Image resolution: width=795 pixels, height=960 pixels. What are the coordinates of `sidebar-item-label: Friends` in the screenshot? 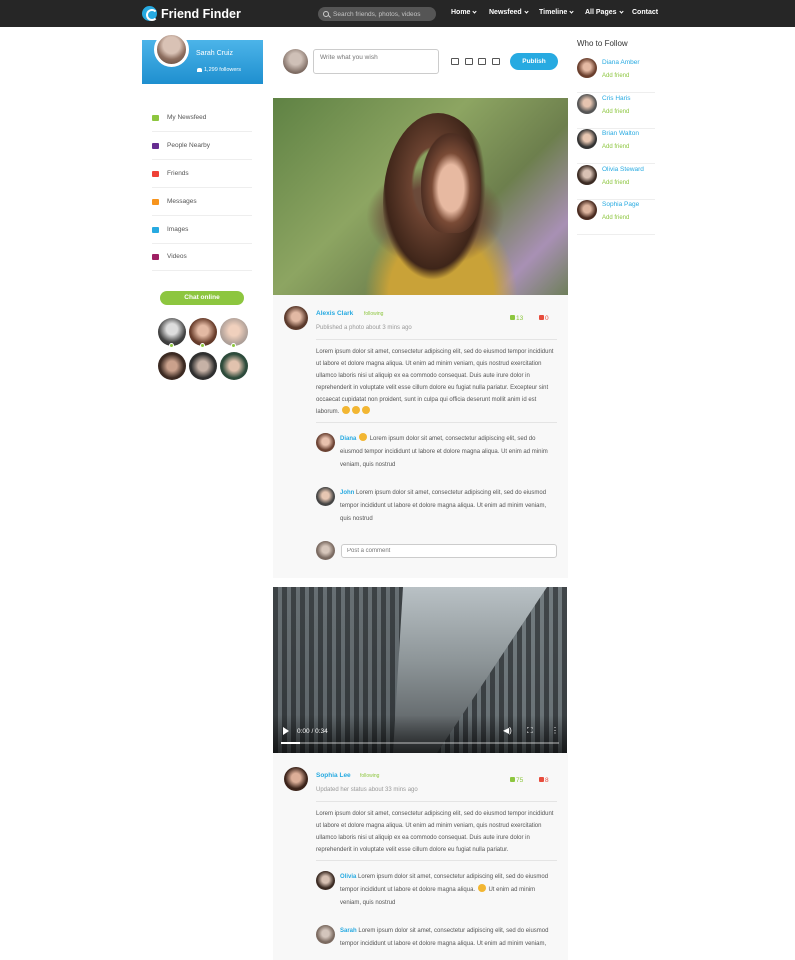 It's located at (178, 173).